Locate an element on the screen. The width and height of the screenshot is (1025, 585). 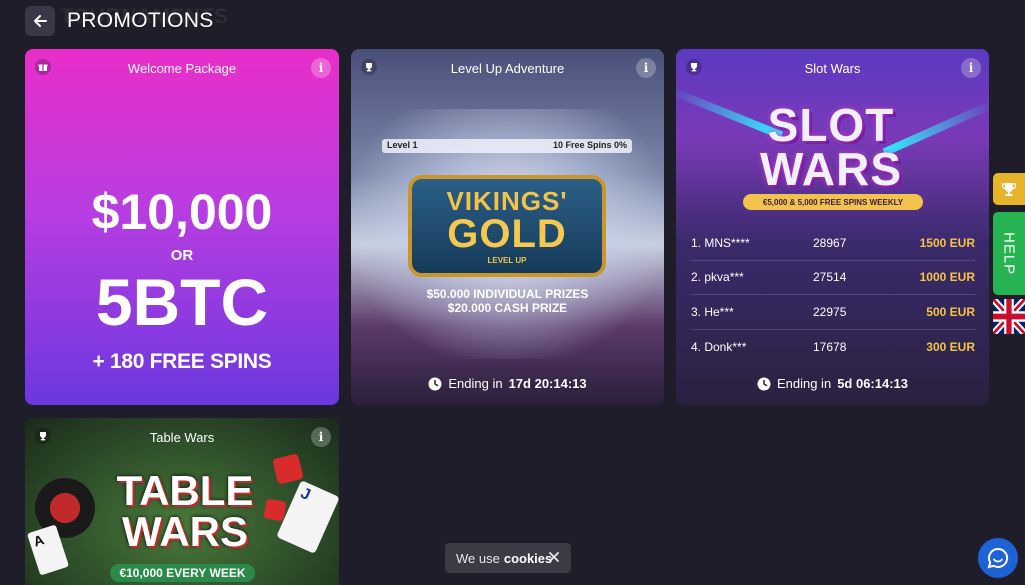
table-wars-logo: TABLE WARS is located at coordinates (185, 511).